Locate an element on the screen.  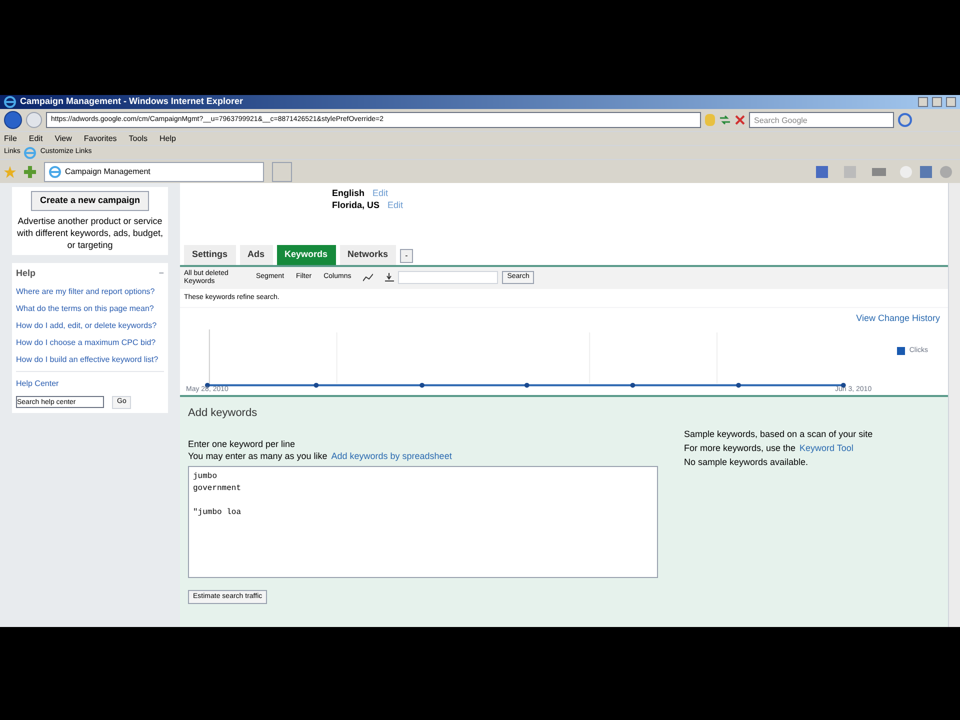
keyword-search-field is located at coordinates (448, 277).